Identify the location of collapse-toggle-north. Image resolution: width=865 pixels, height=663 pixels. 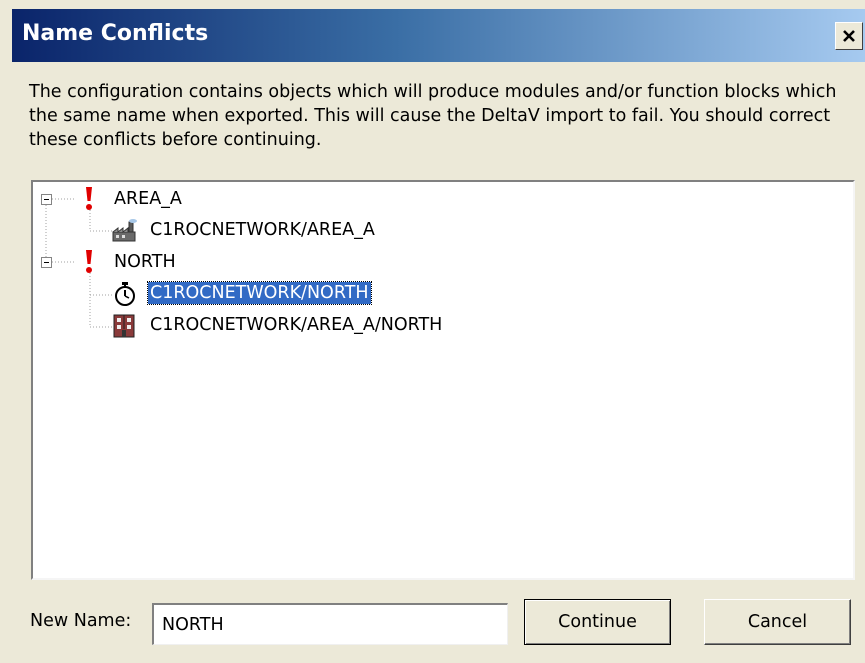
(46, 262).